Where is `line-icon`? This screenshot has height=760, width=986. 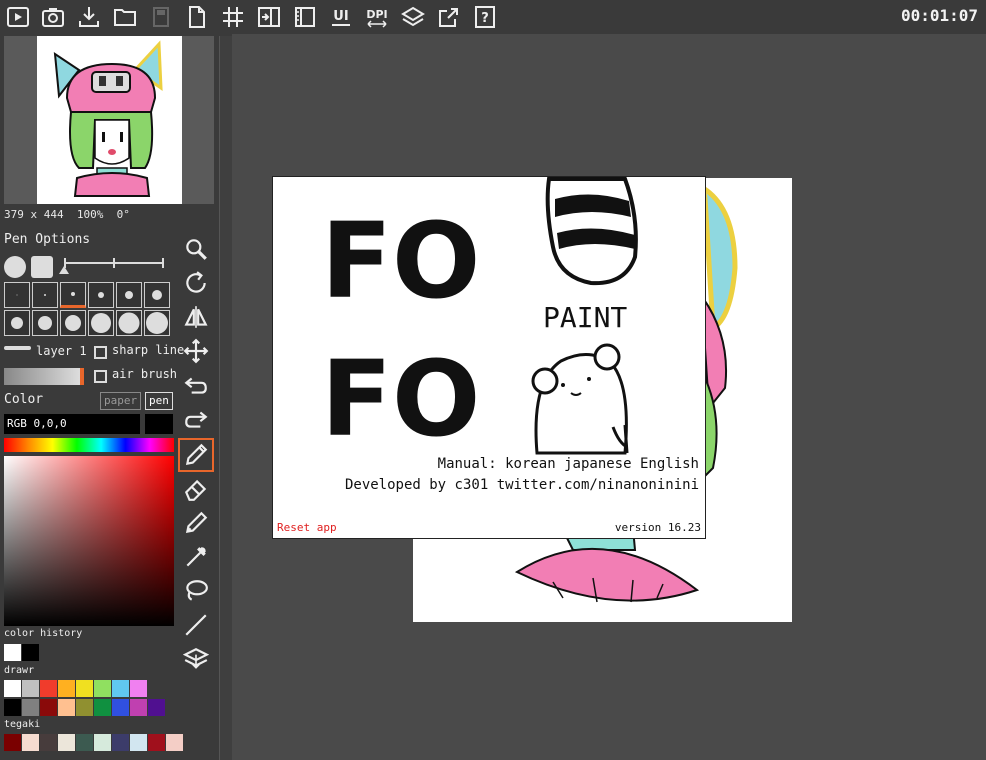 line-icon is located at coordinates (196, 625).